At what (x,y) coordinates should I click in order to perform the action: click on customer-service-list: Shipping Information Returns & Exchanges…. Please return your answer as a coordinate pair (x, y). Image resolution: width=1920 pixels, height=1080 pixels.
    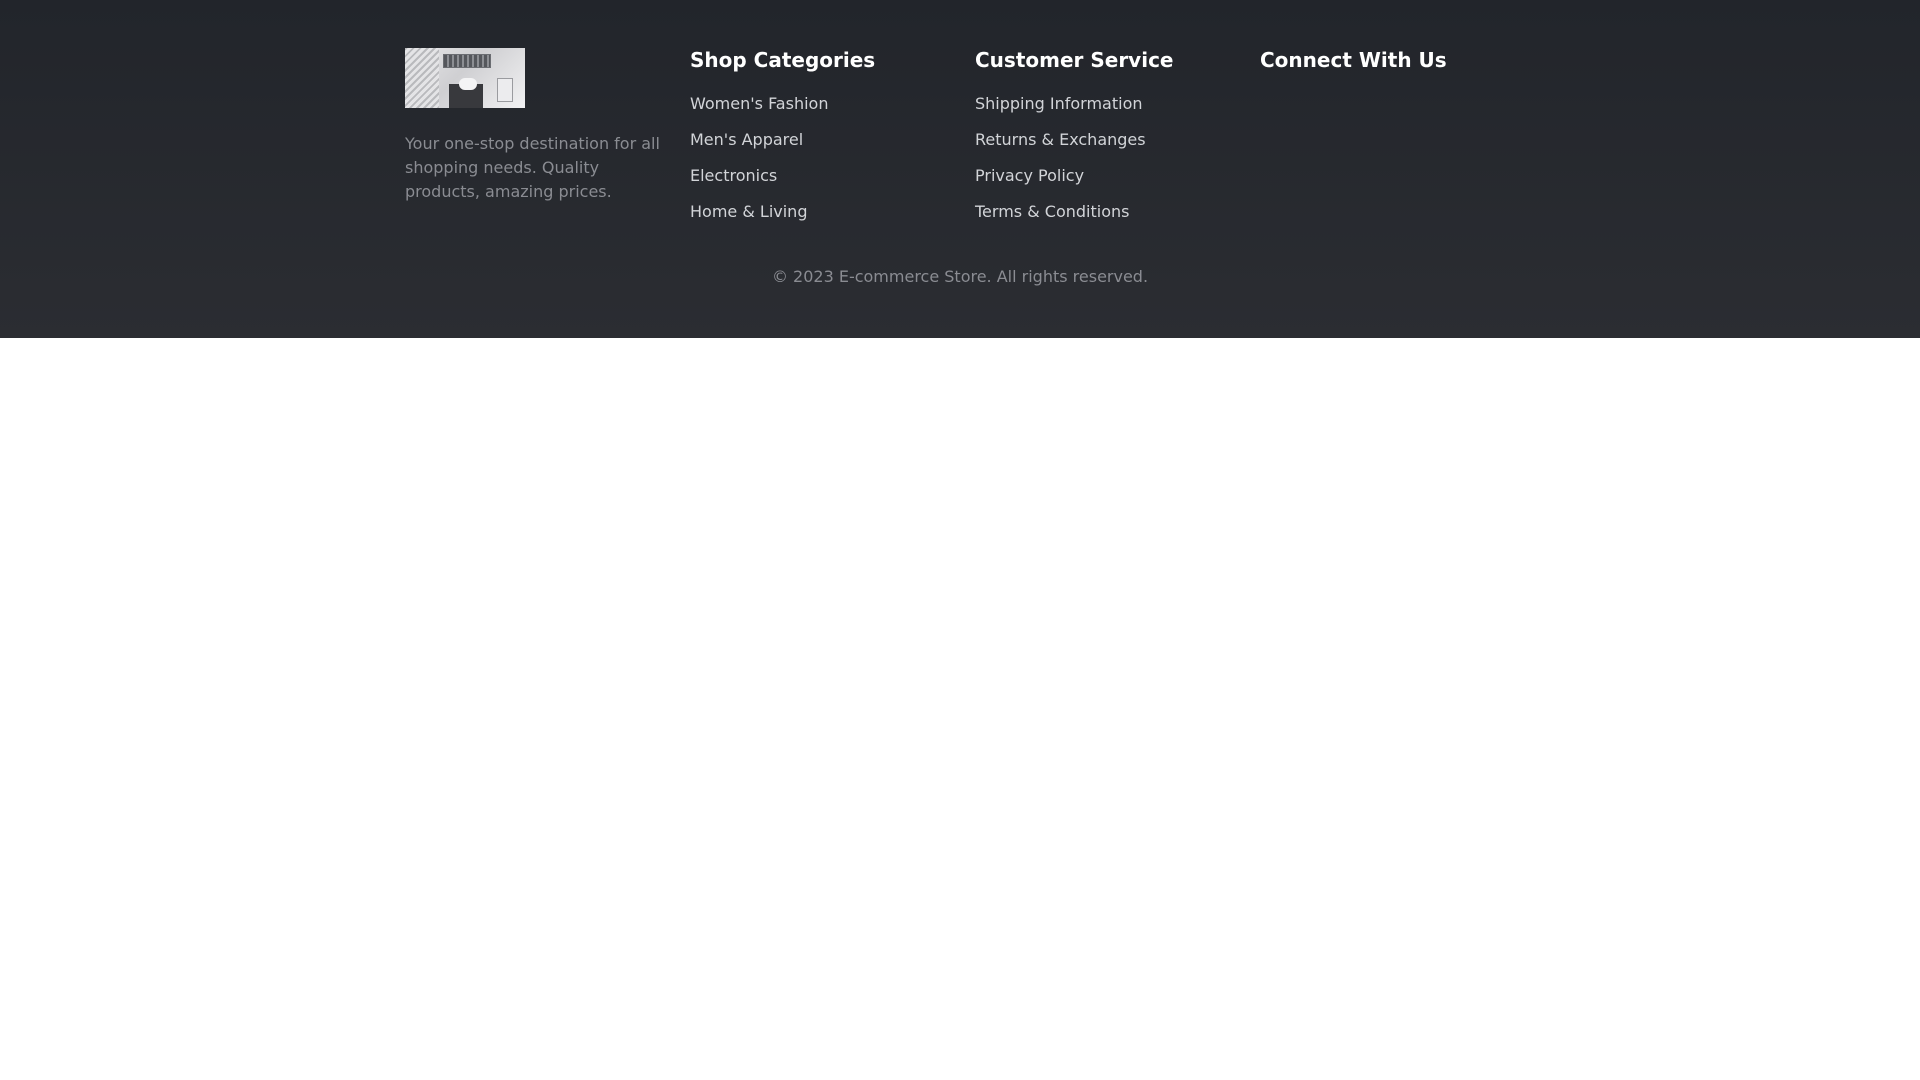
    Looking at the image, I should click on (1105, 164).